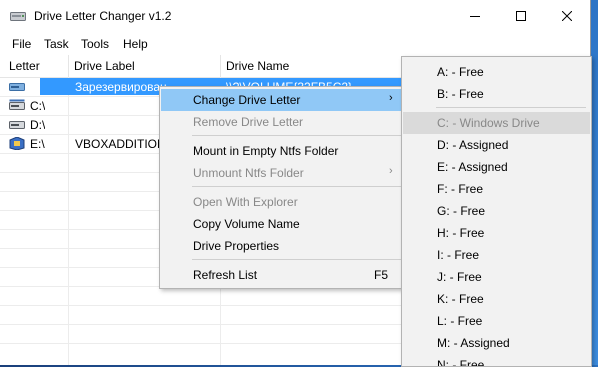 This screenshot has height=367, width=598. Describe the element at coordinates (257, 66) in the screenshot. I see `column-header-name: Drive Name` at that location.